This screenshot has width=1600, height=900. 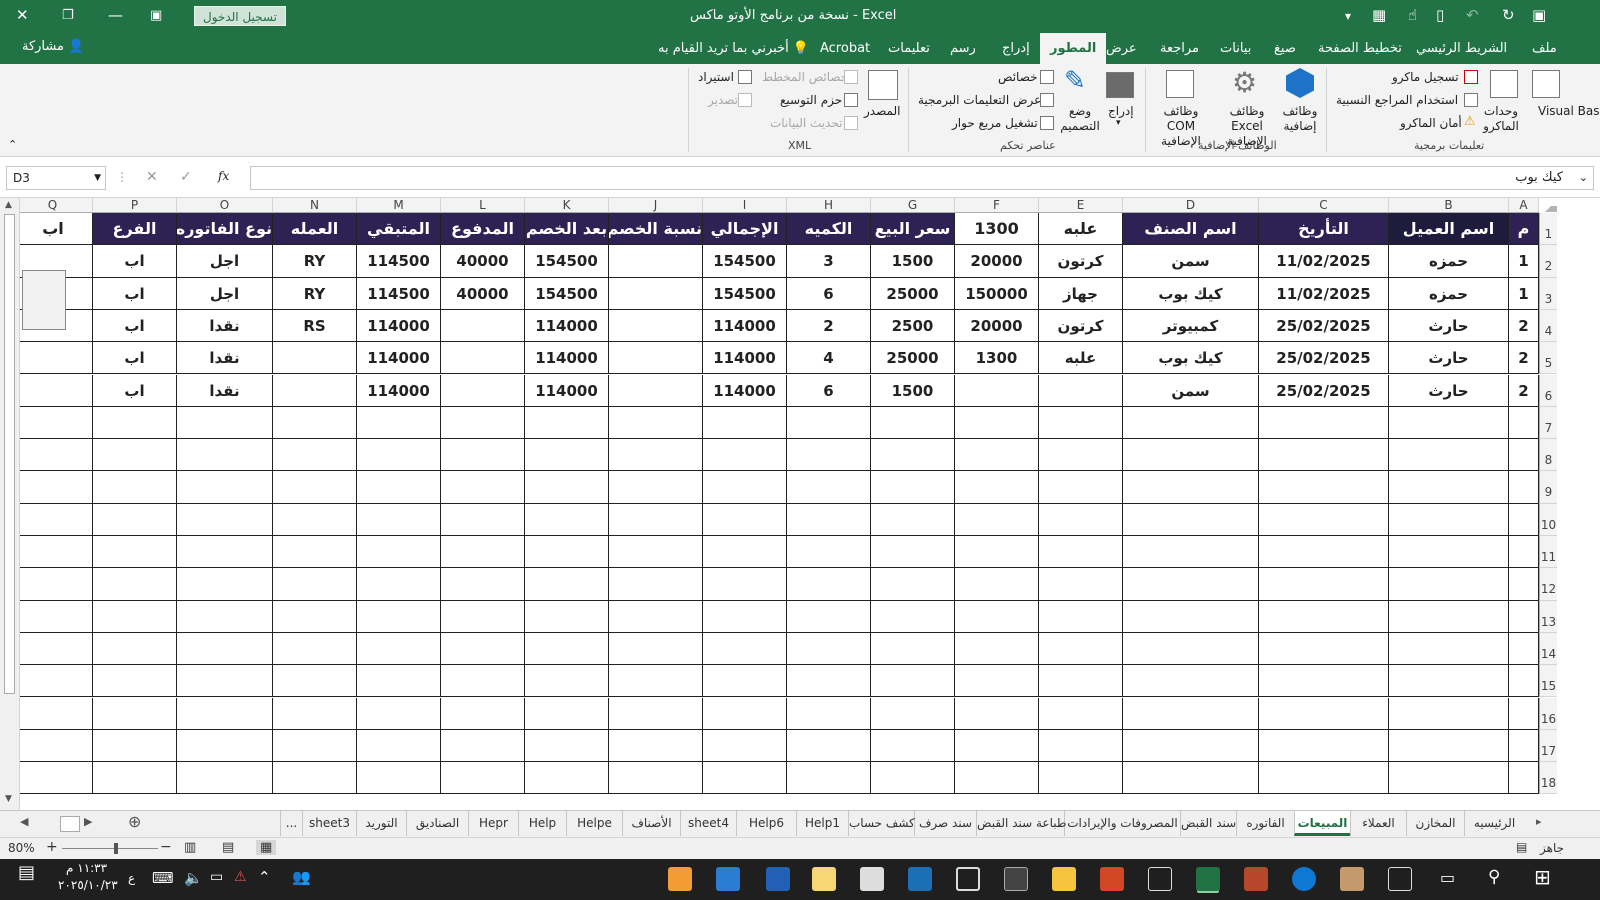 I want to click on cell-Q13, so click(x=53, y=616).